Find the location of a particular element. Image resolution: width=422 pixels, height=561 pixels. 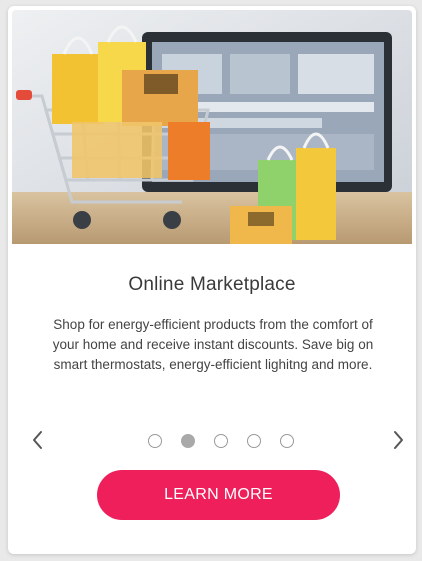

learn-more-button: LEARN MORE is located at coordinates (218, 495).